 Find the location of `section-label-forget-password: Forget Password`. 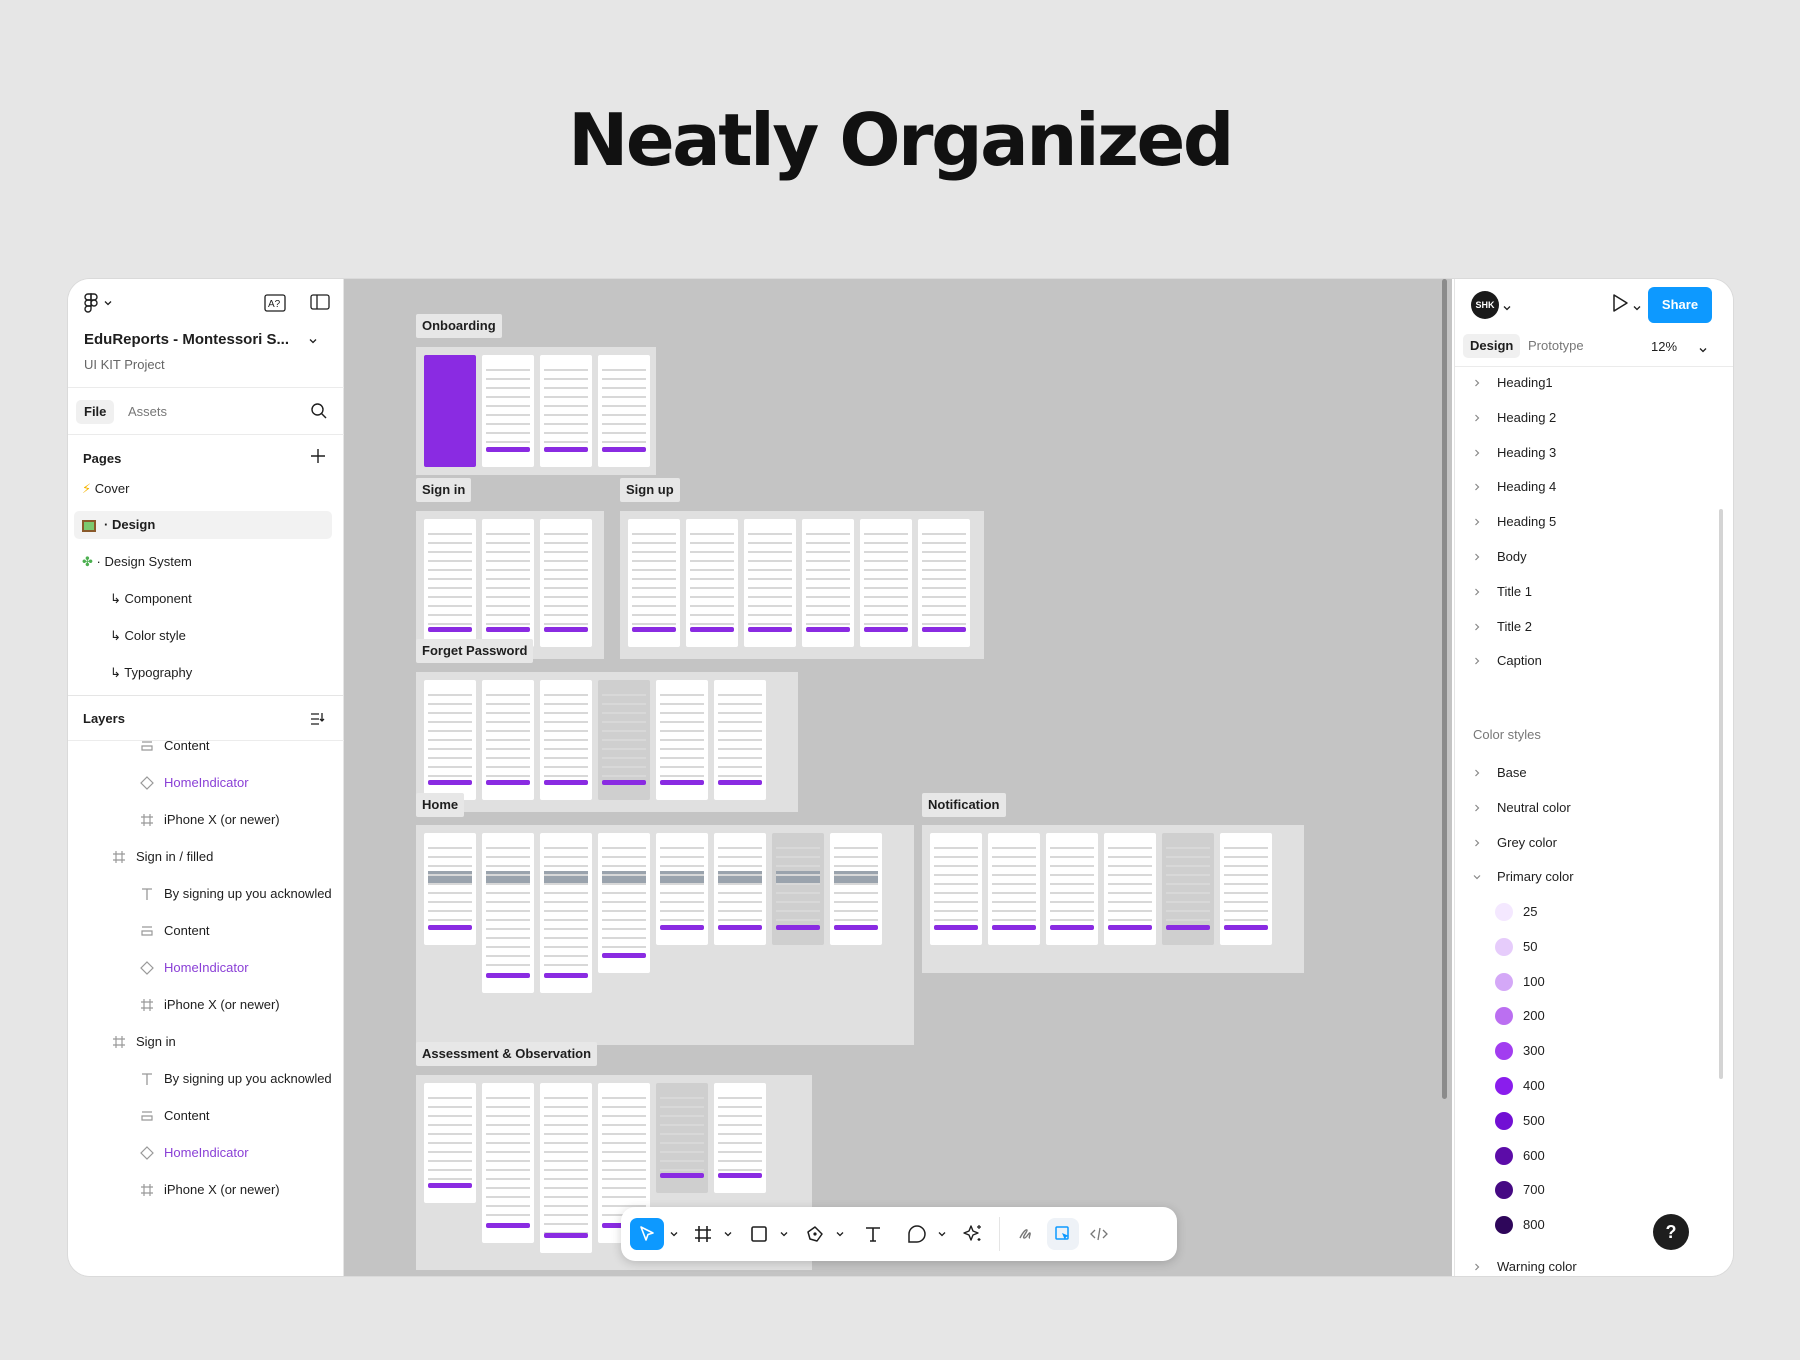

section-label-forget-password: Forget Password is located at coordinates (475, 651).